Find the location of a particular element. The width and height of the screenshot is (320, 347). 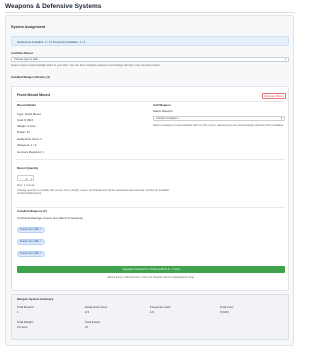

add-mount-label: Add New Mount is located at coordinates (22, 53).